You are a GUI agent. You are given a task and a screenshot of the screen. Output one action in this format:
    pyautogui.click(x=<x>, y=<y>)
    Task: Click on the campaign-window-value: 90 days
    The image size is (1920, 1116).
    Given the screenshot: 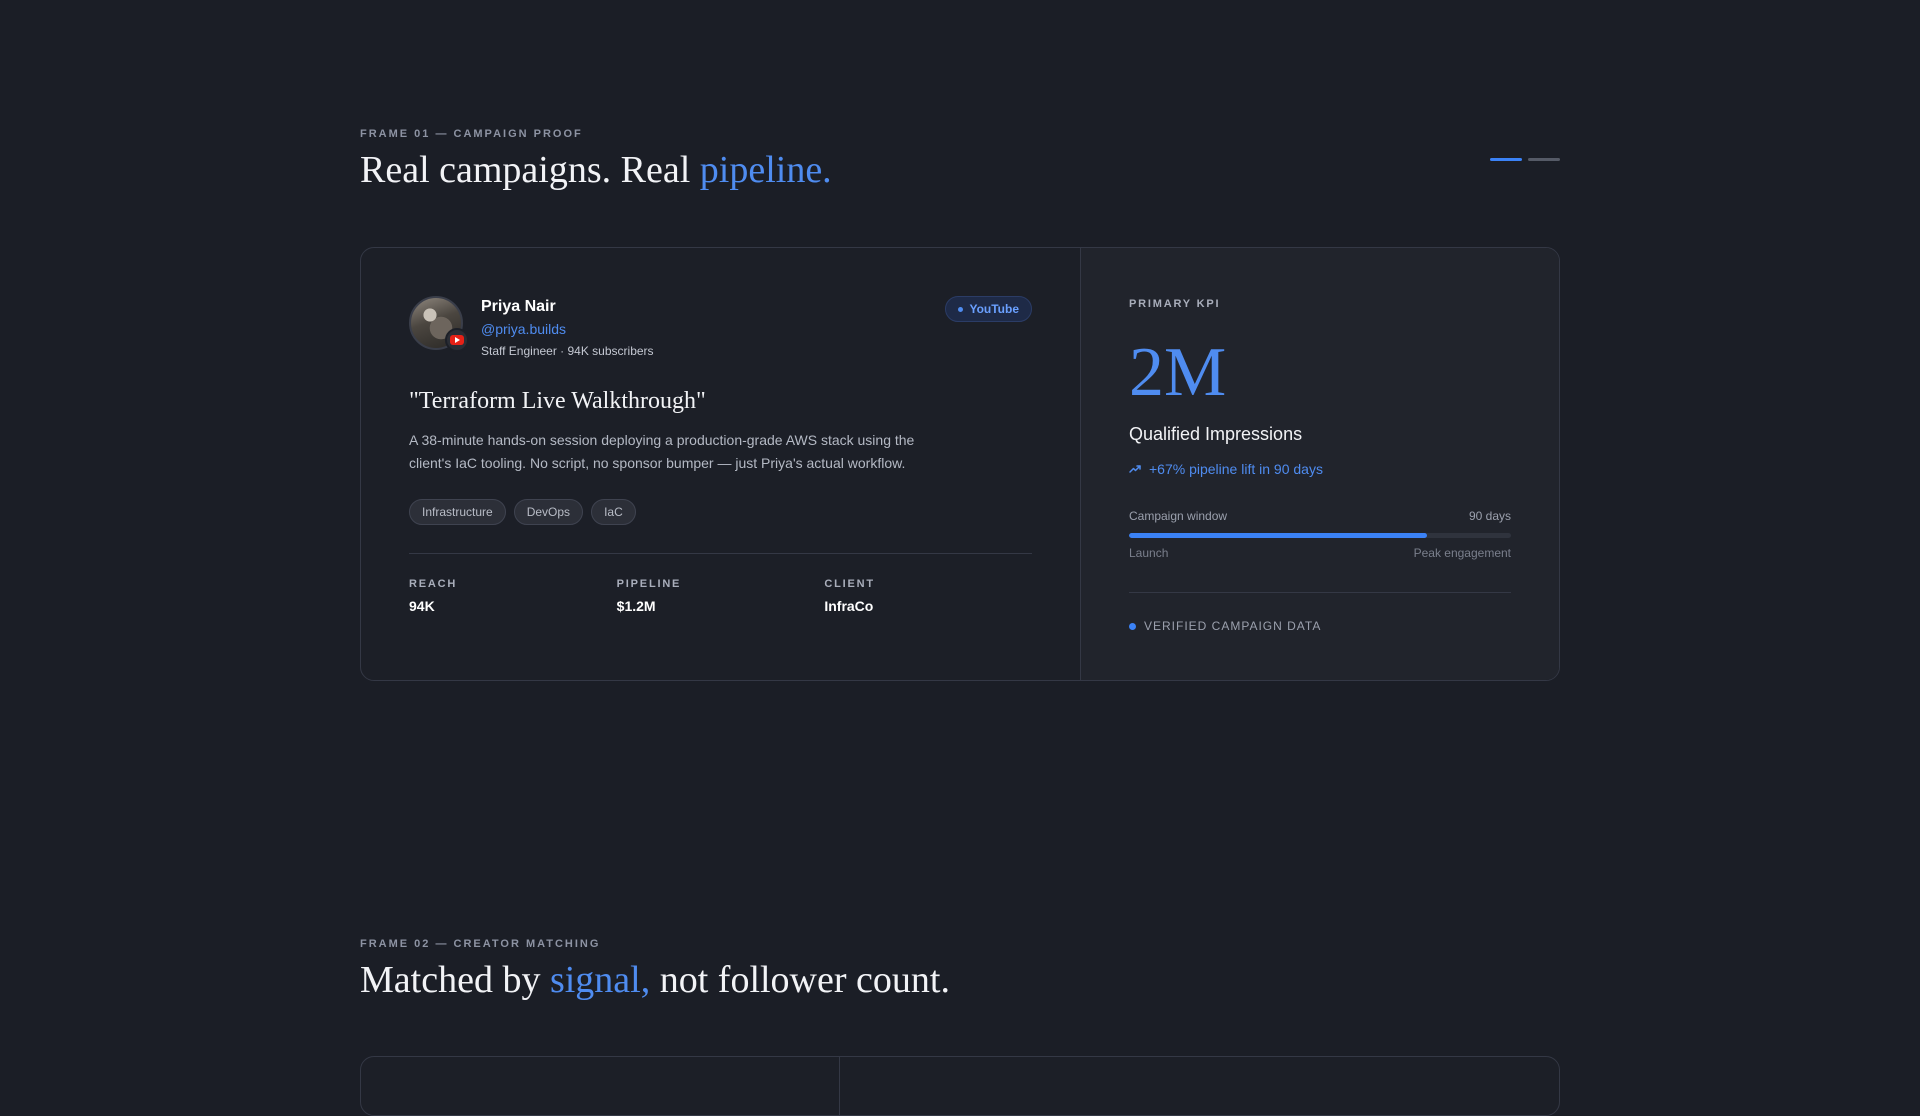 What is the action you would take?
    pyautogui.click(x=1489, y=516)
    